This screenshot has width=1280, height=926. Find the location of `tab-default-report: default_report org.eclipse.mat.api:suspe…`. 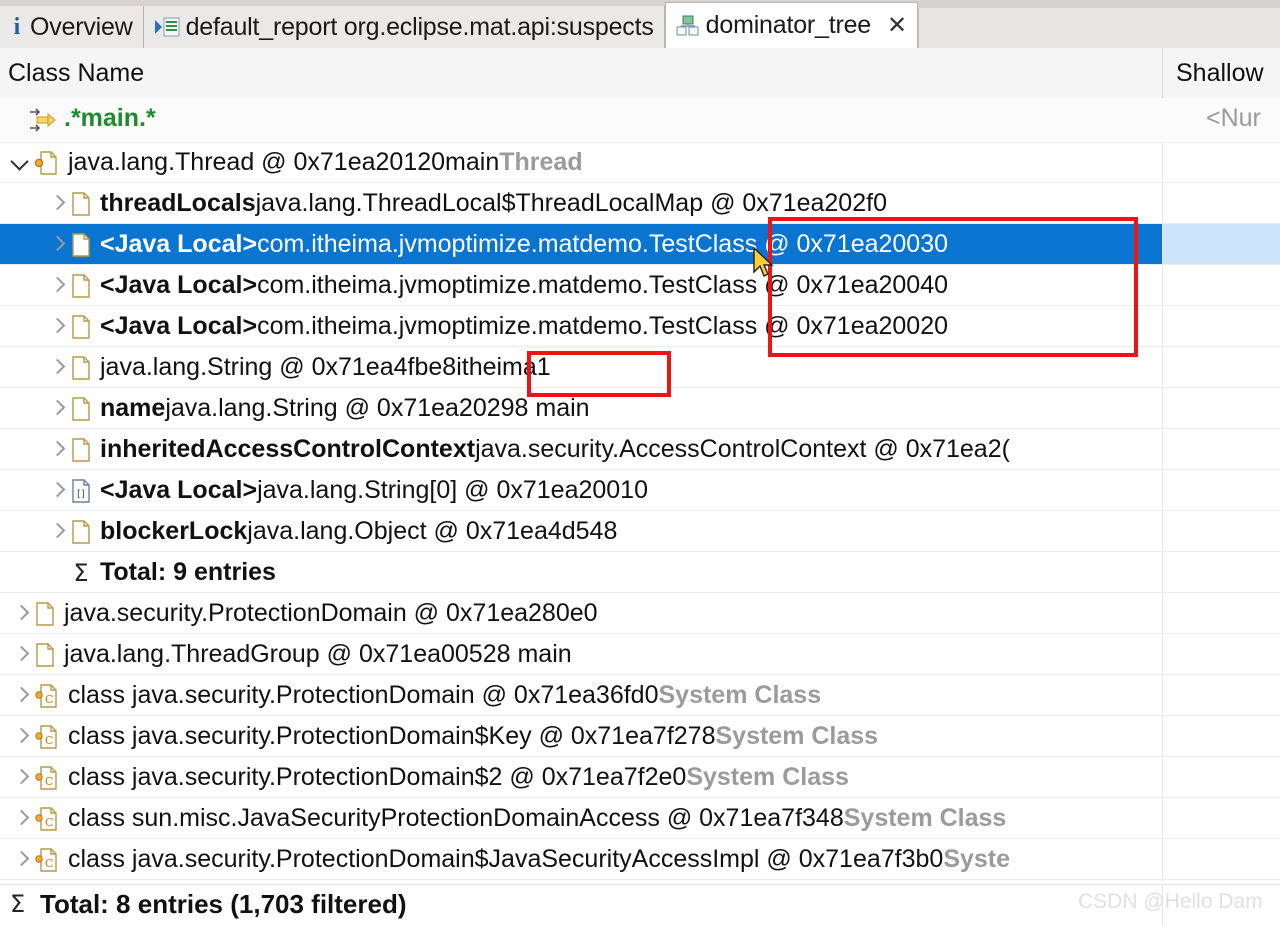

tab-default-report: default_report org.eclipse.mat.api:suspe… is located at coordinates (404, 27).